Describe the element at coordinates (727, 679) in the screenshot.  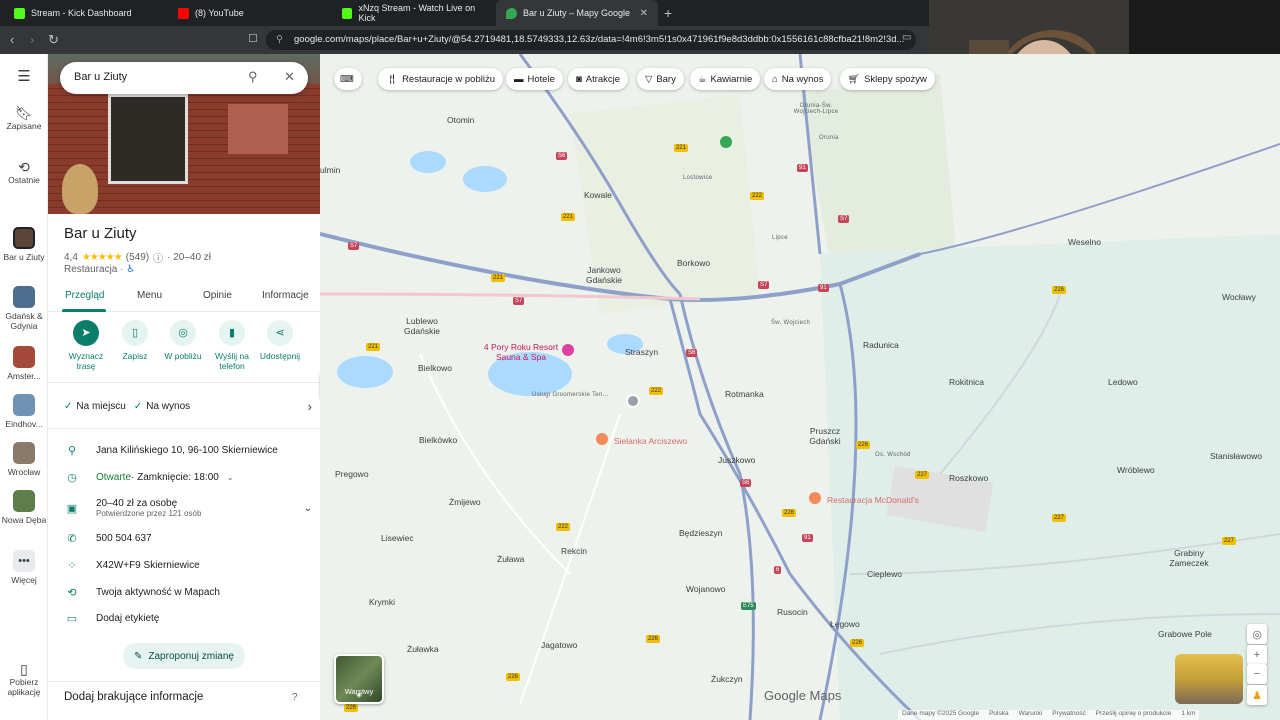
I see `map-label: Żukczyn` at that location.